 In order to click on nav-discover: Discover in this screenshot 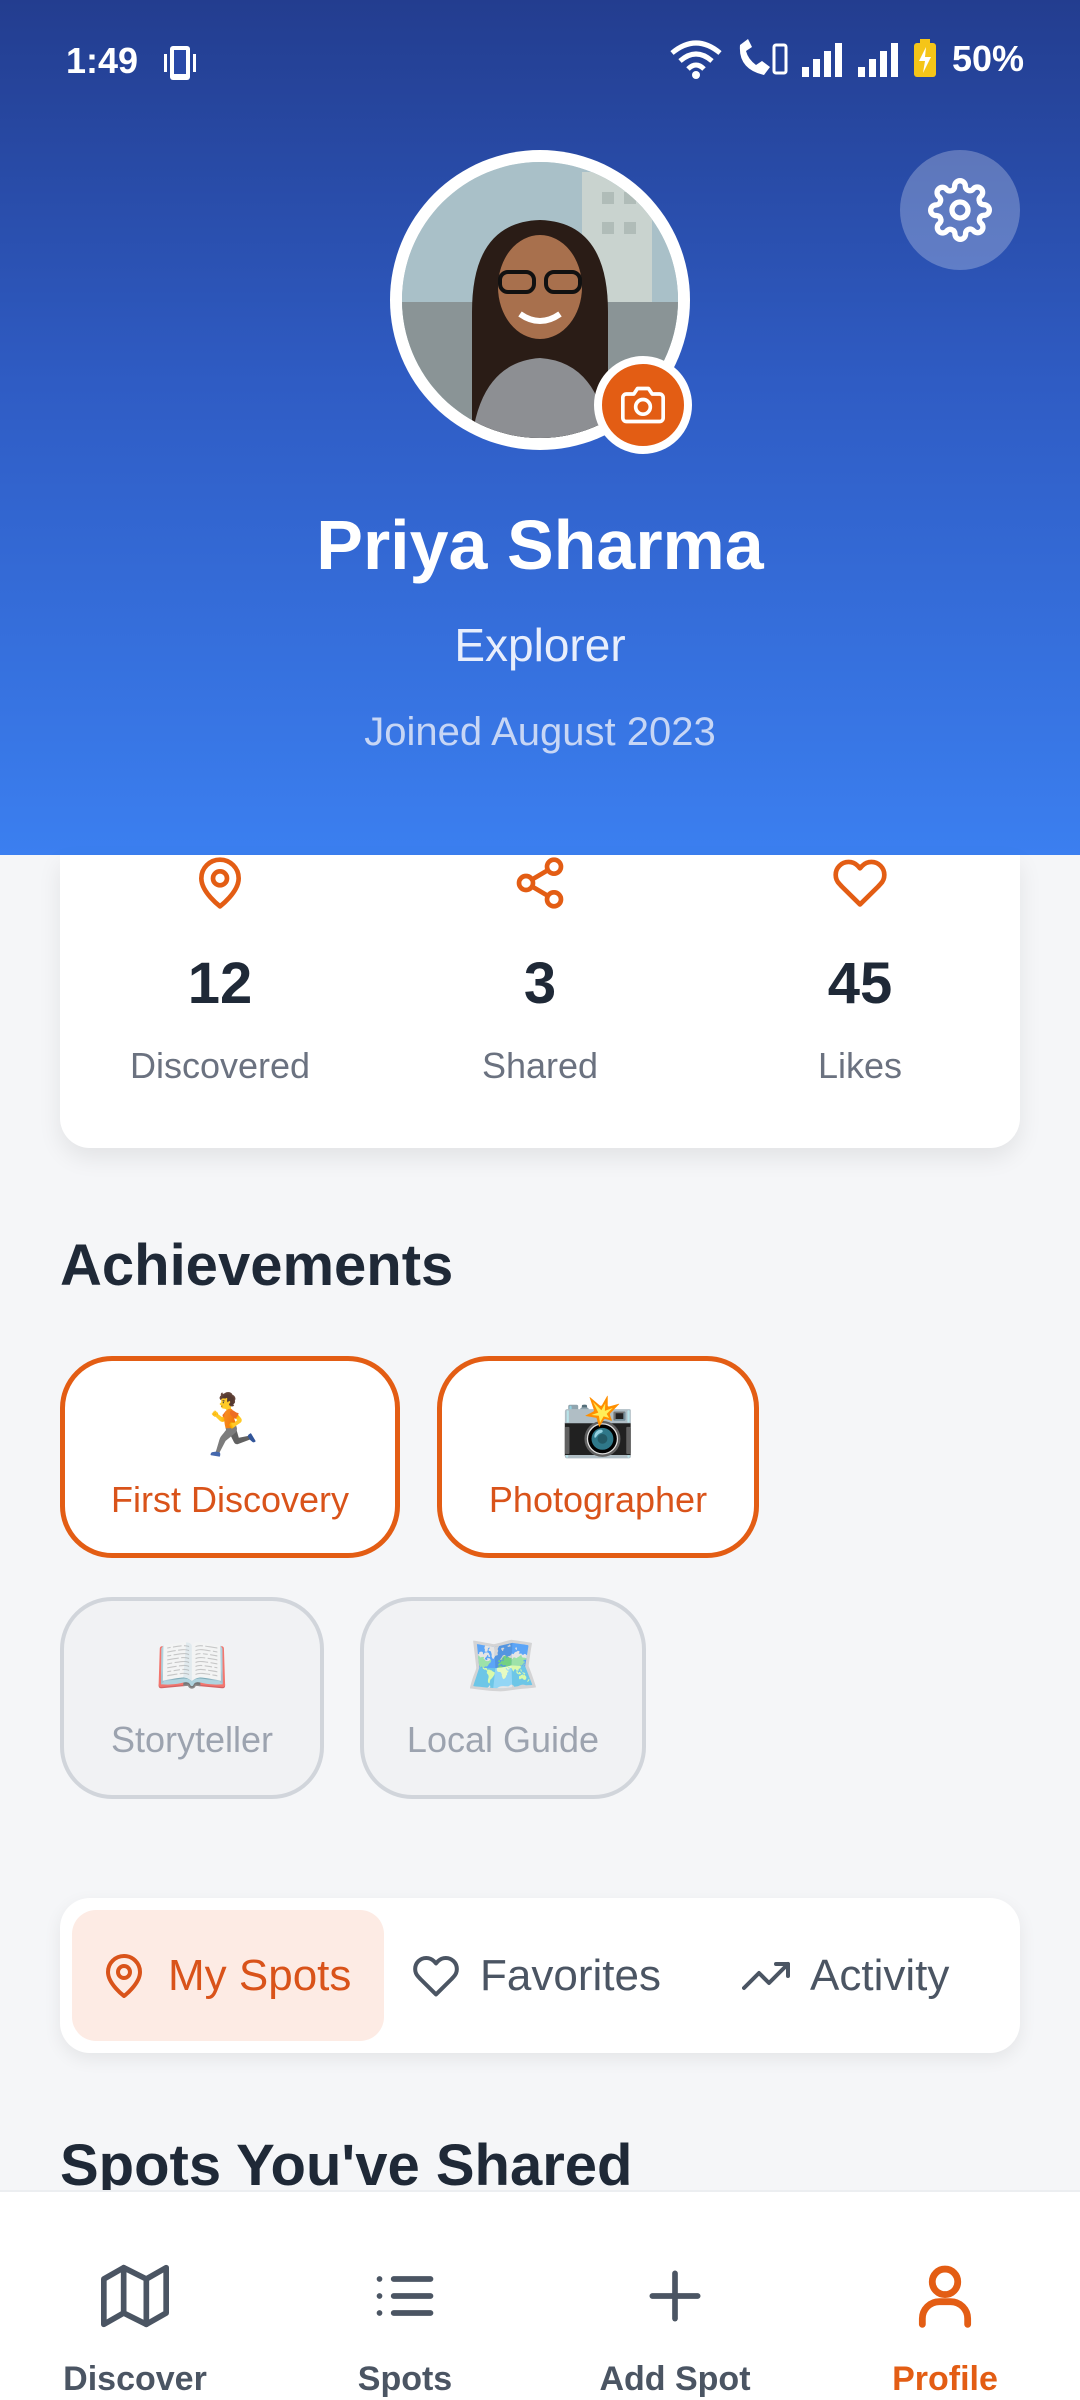, I will do `click(135, 2296)`.